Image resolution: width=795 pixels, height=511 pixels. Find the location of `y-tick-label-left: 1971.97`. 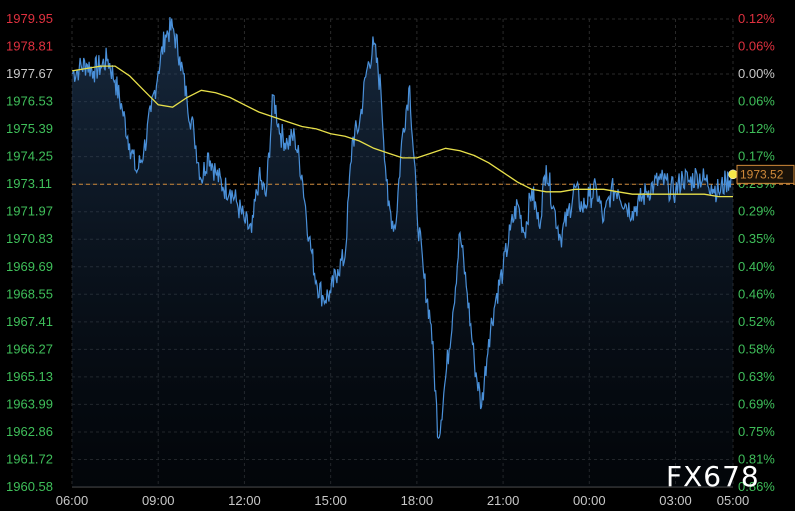

y-tick-label-left: 1971.97 is located at coordinates (29, 211).